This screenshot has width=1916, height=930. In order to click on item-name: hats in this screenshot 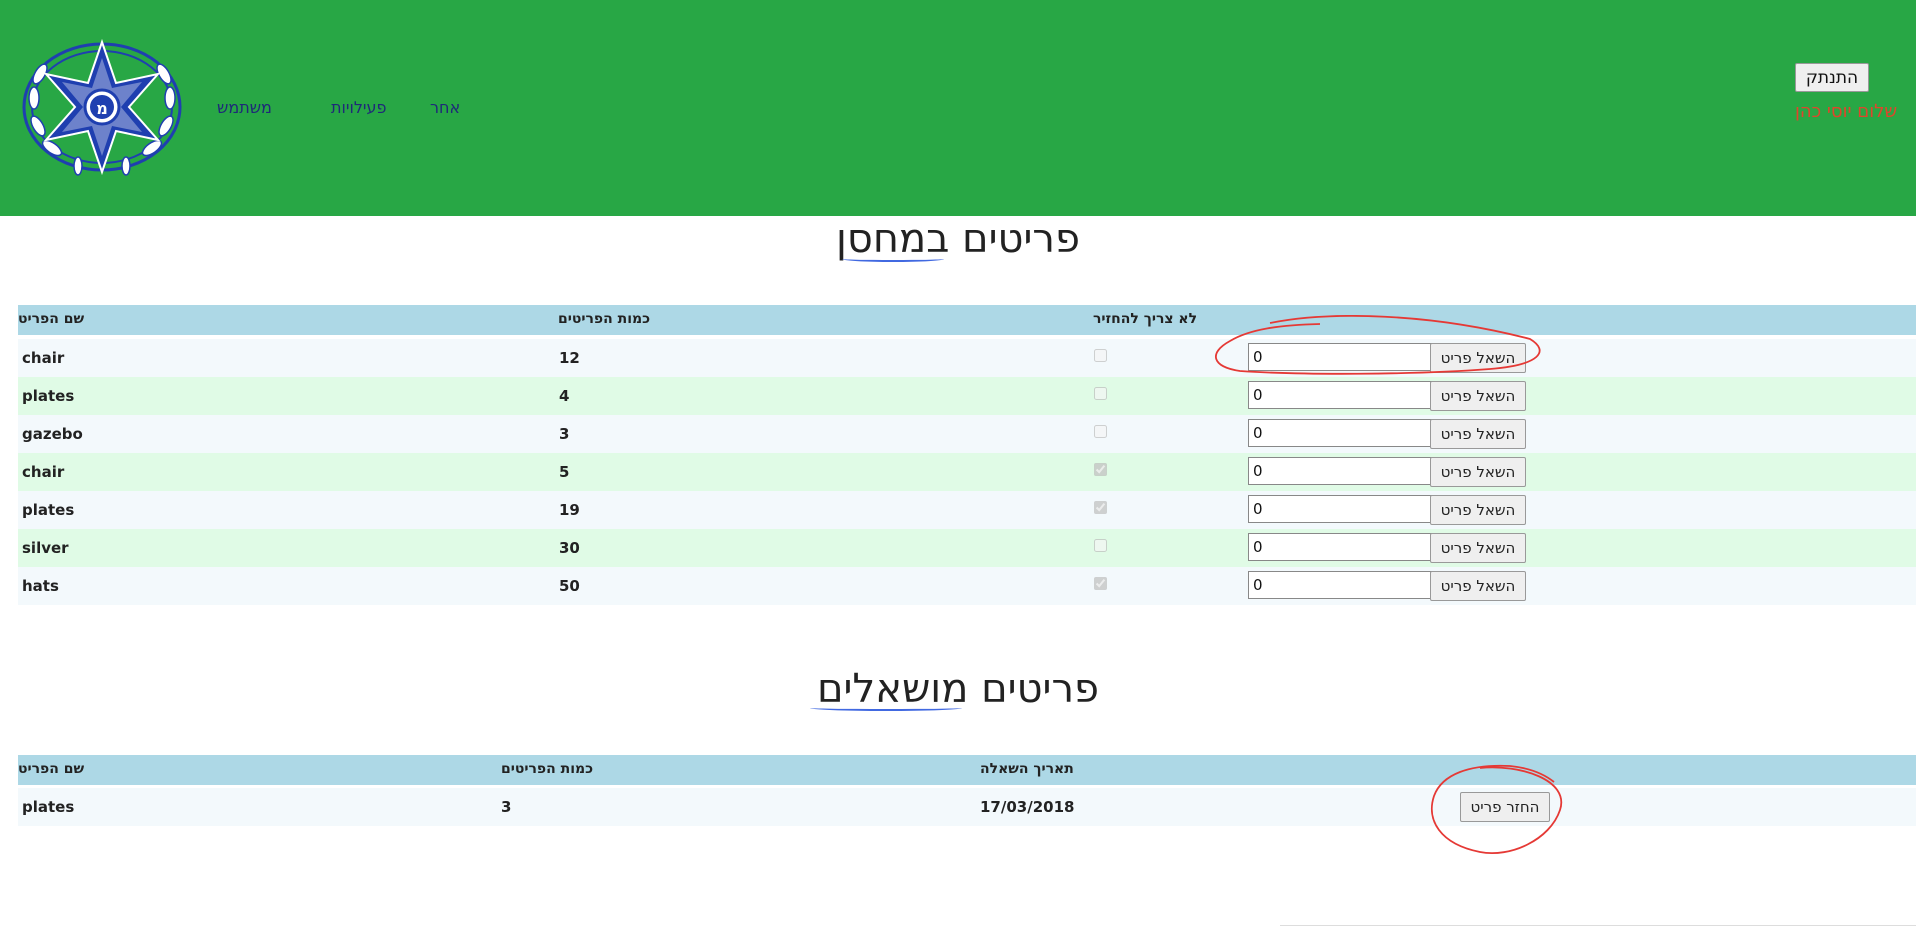, I will do `click(40, 586)`.